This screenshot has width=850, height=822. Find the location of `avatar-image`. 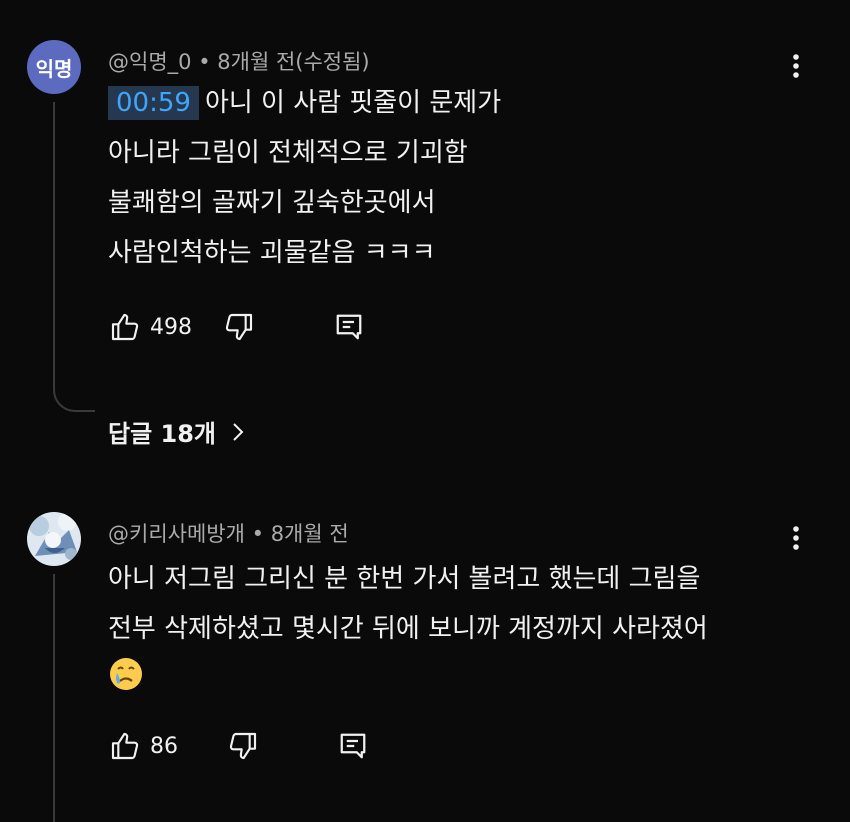

avatar-image is located at coordinates (54, 539).